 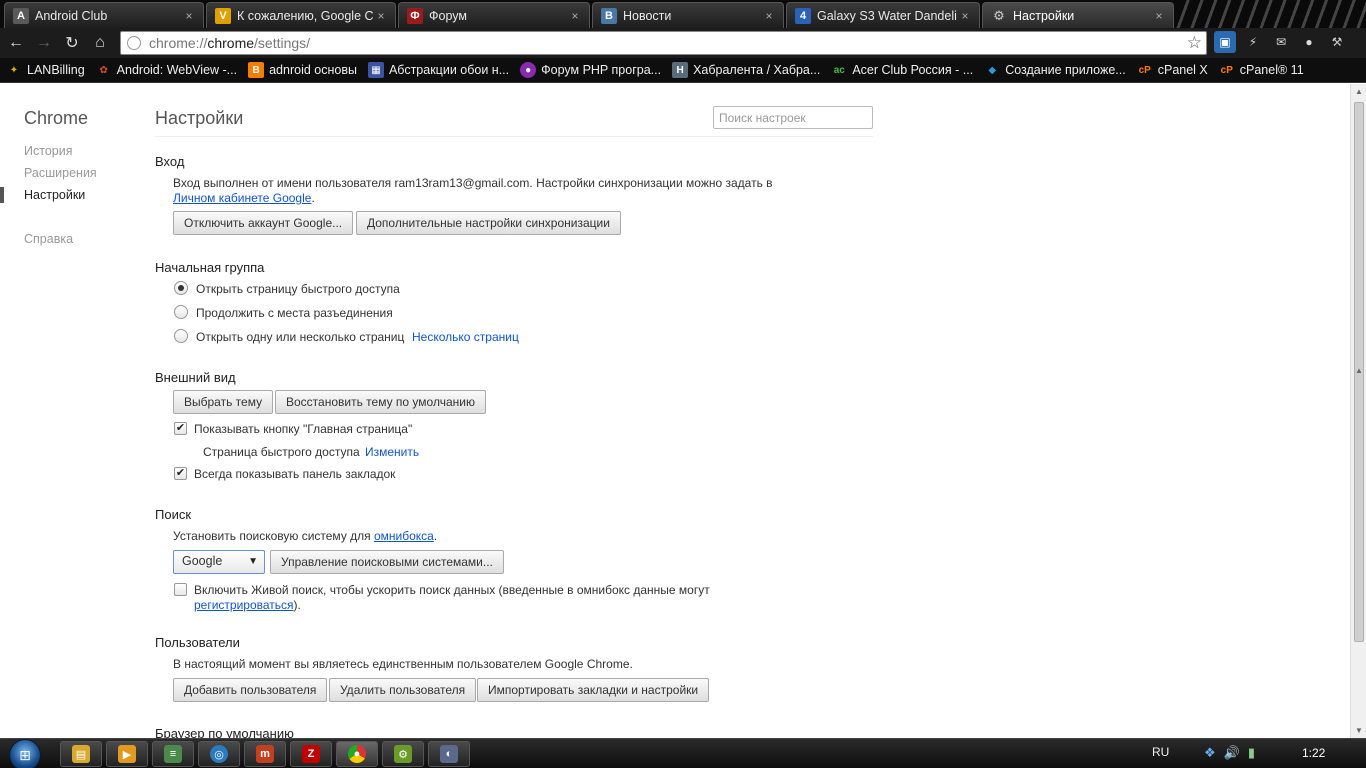 I want to click on v-logo-icon: V, so click(x=223, y=15).